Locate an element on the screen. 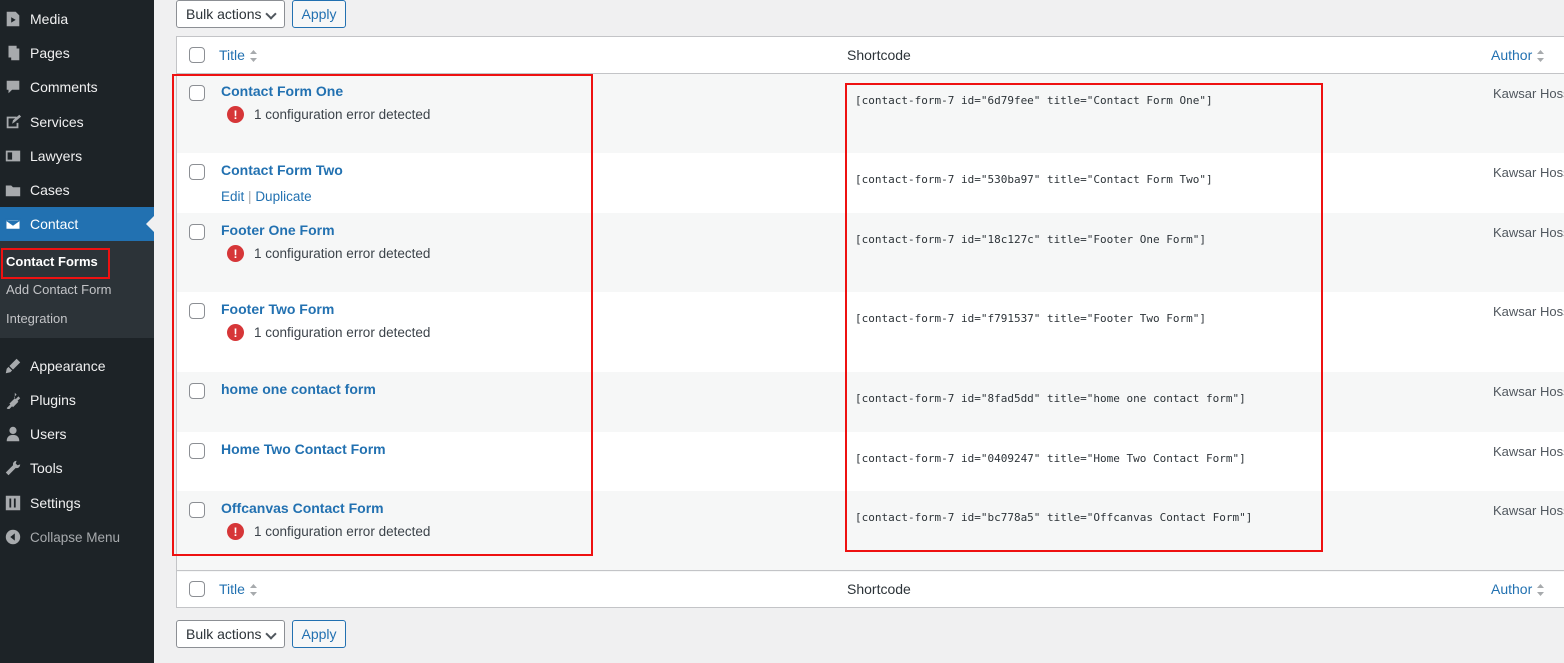  form-title-link: Footer One Form is located at coordinates (278, 230).